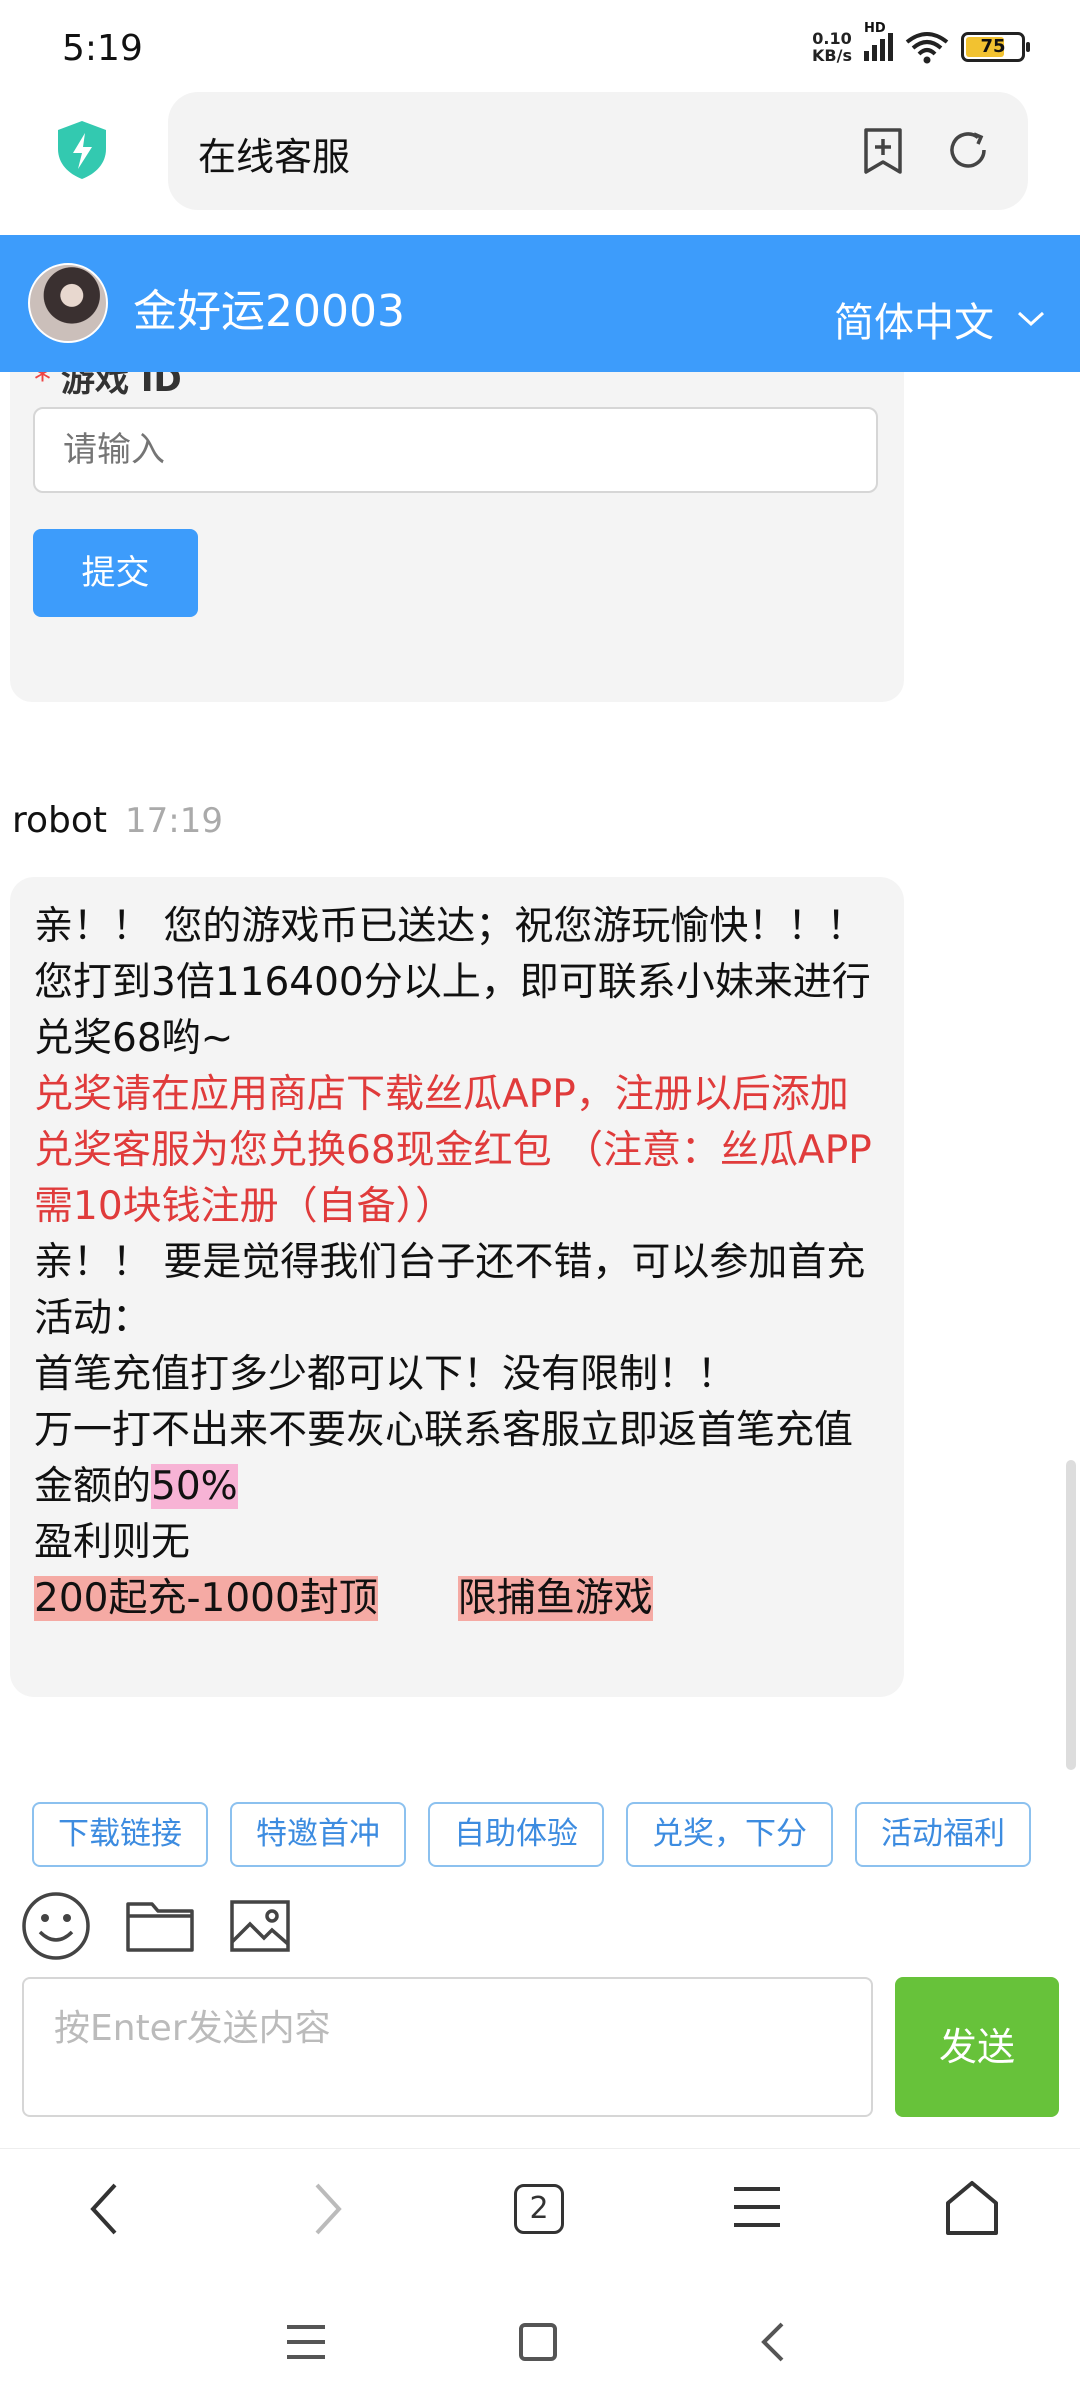  I want to click on agent-name: 金好运20003, so click(269, 311).